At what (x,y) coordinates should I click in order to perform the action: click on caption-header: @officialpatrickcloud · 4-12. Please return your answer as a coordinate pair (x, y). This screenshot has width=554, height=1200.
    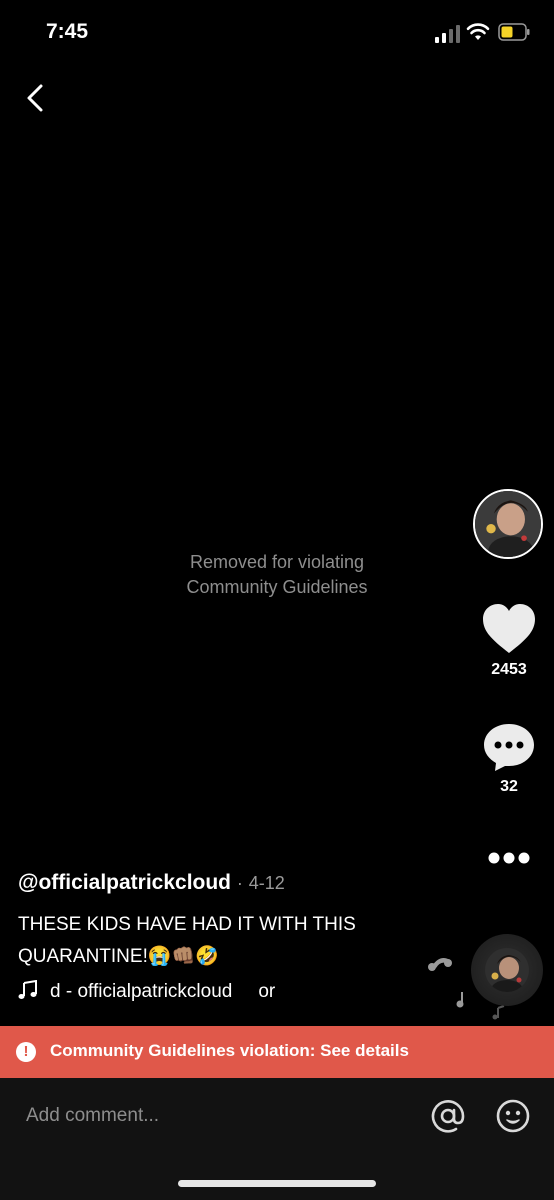
    Looking at the image, I should click on (151, 883).